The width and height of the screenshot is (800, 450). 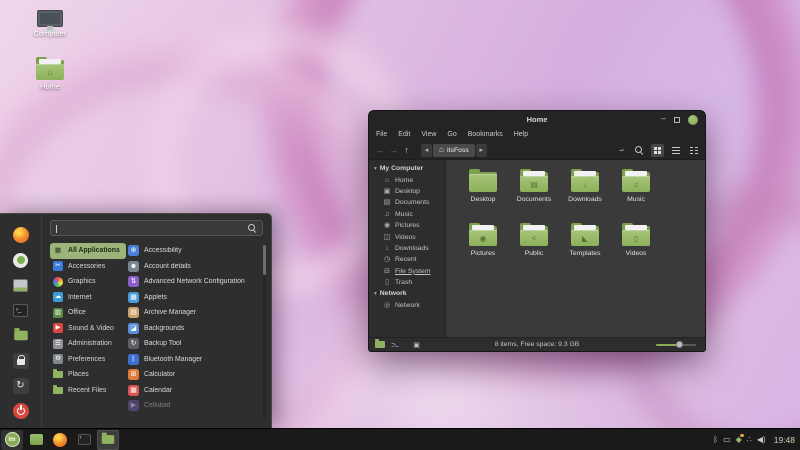 I want to click on sidebar-section-my-computer: ▾ My Computer, so click(x=407, y=168).